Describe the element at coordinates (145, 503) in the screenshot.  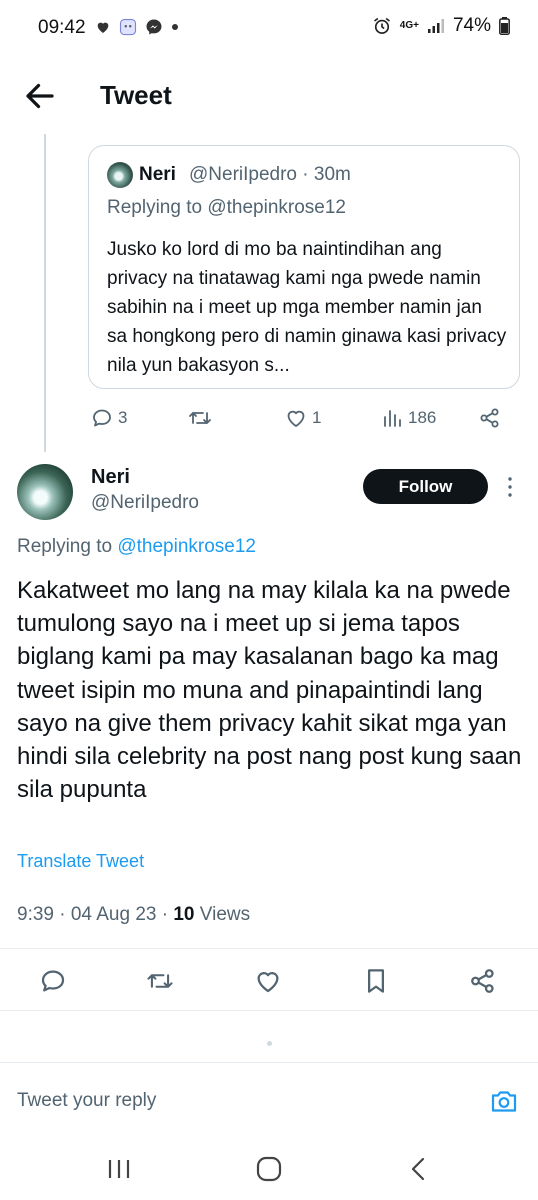
I see `author-handle: @NeriIpedro` at that location.